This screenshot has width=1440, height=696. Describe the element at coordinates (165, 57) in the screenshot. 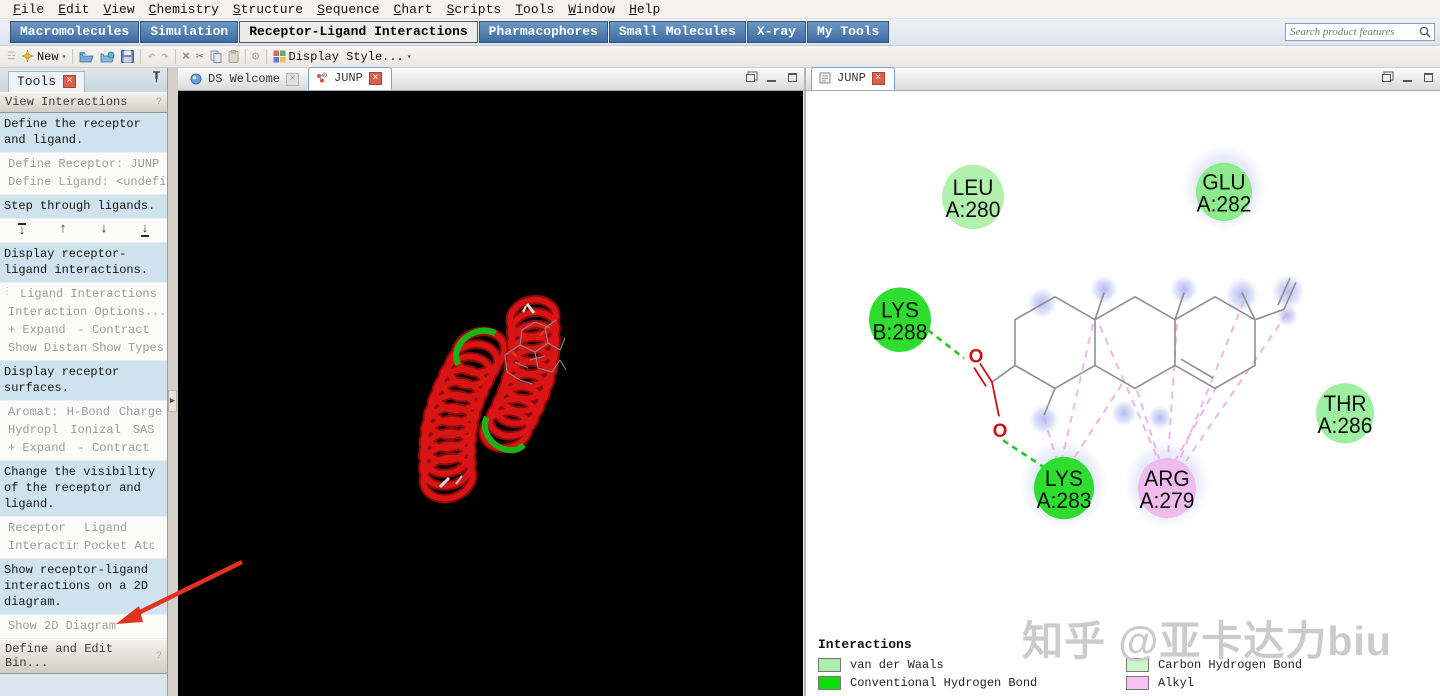

I see `redo-button: ↷` at that location.